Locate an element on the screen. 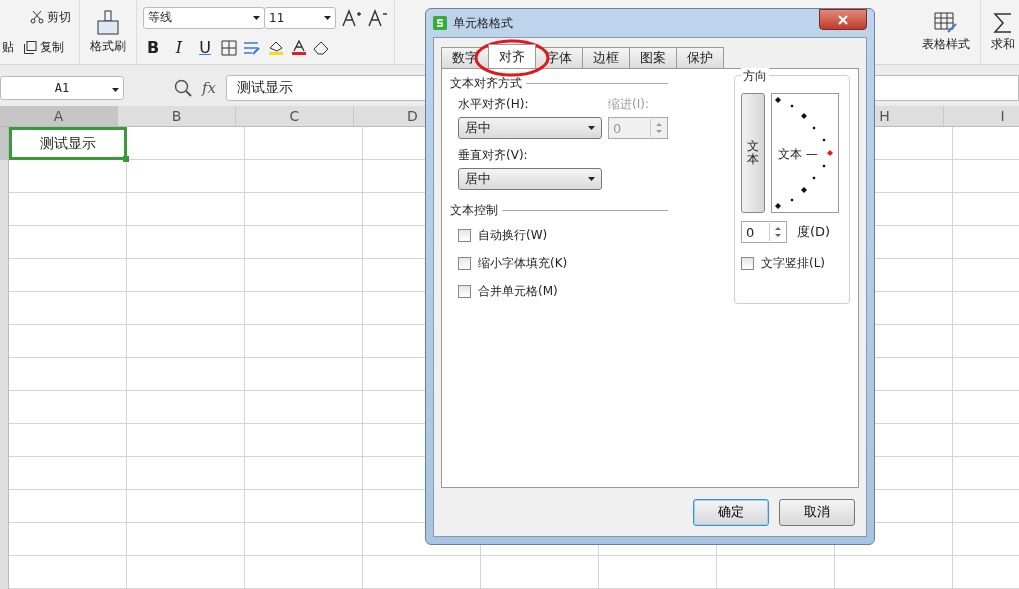 This screenshot has height=589, width=1019. group-title: 文本对齐方式 is located at coordinates (486, 83).